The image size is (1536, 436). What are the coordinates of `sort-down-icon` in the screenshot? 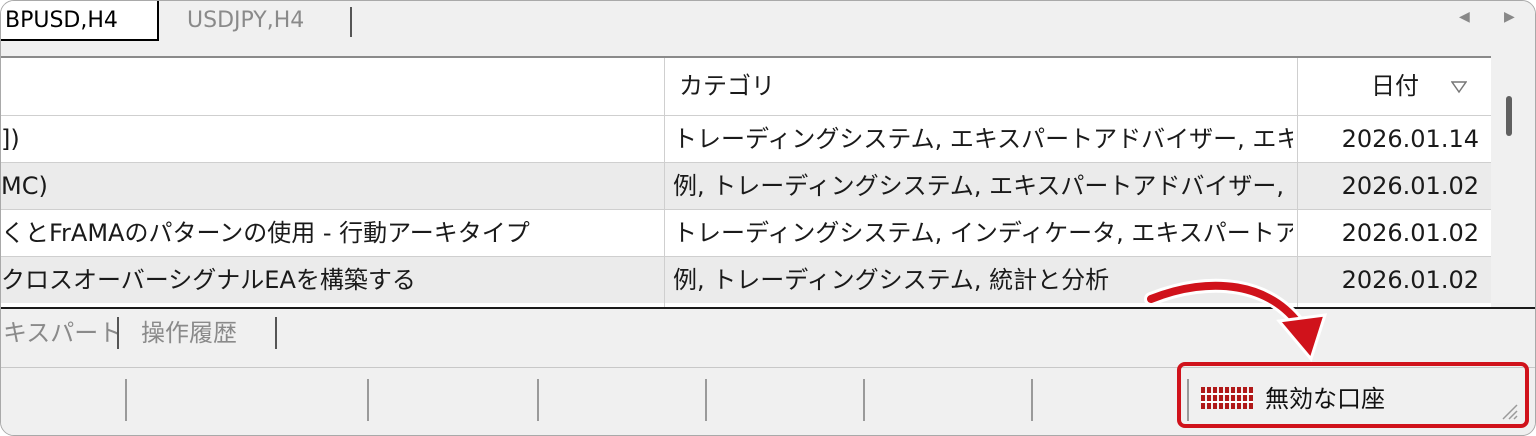 It's located at (1459, 87).